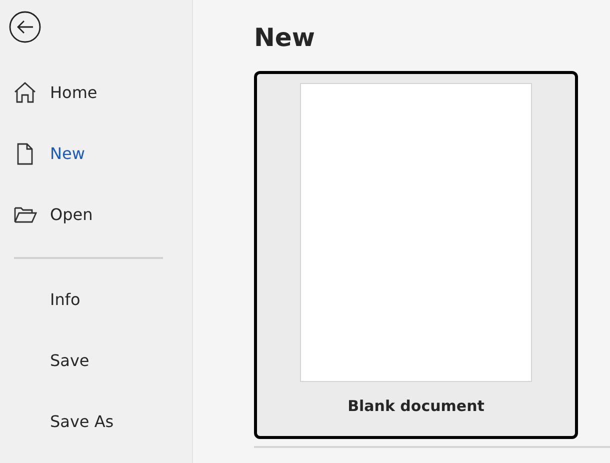 The image size is (610, 463). I want to click on nav-item: Info, so click(96, 299).